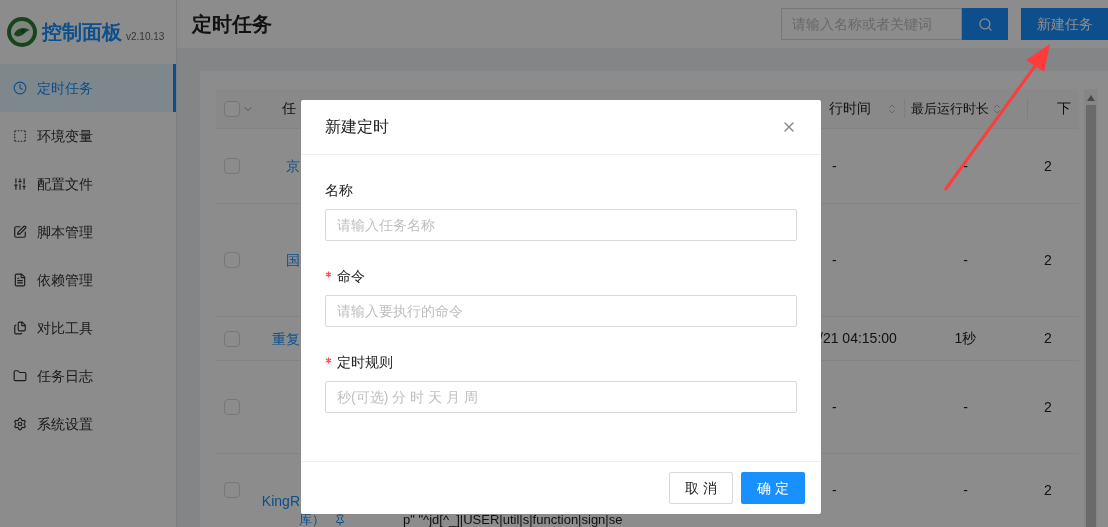  What do you see at coordinates (82, 32) in the screenshot?
I see `app-title: 控制面板` at bounding box center [82, 32].